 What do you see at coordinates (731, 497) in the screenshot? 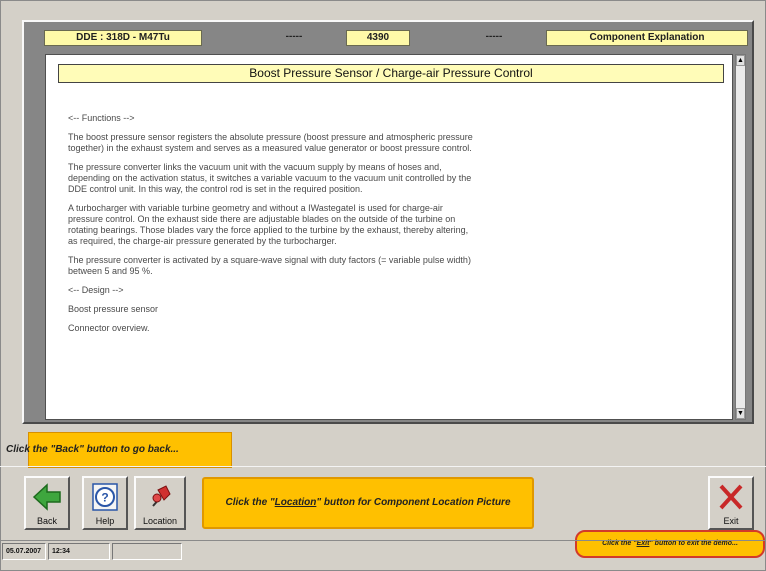
I see `x-close-icon` at bounding box center [731, 497].